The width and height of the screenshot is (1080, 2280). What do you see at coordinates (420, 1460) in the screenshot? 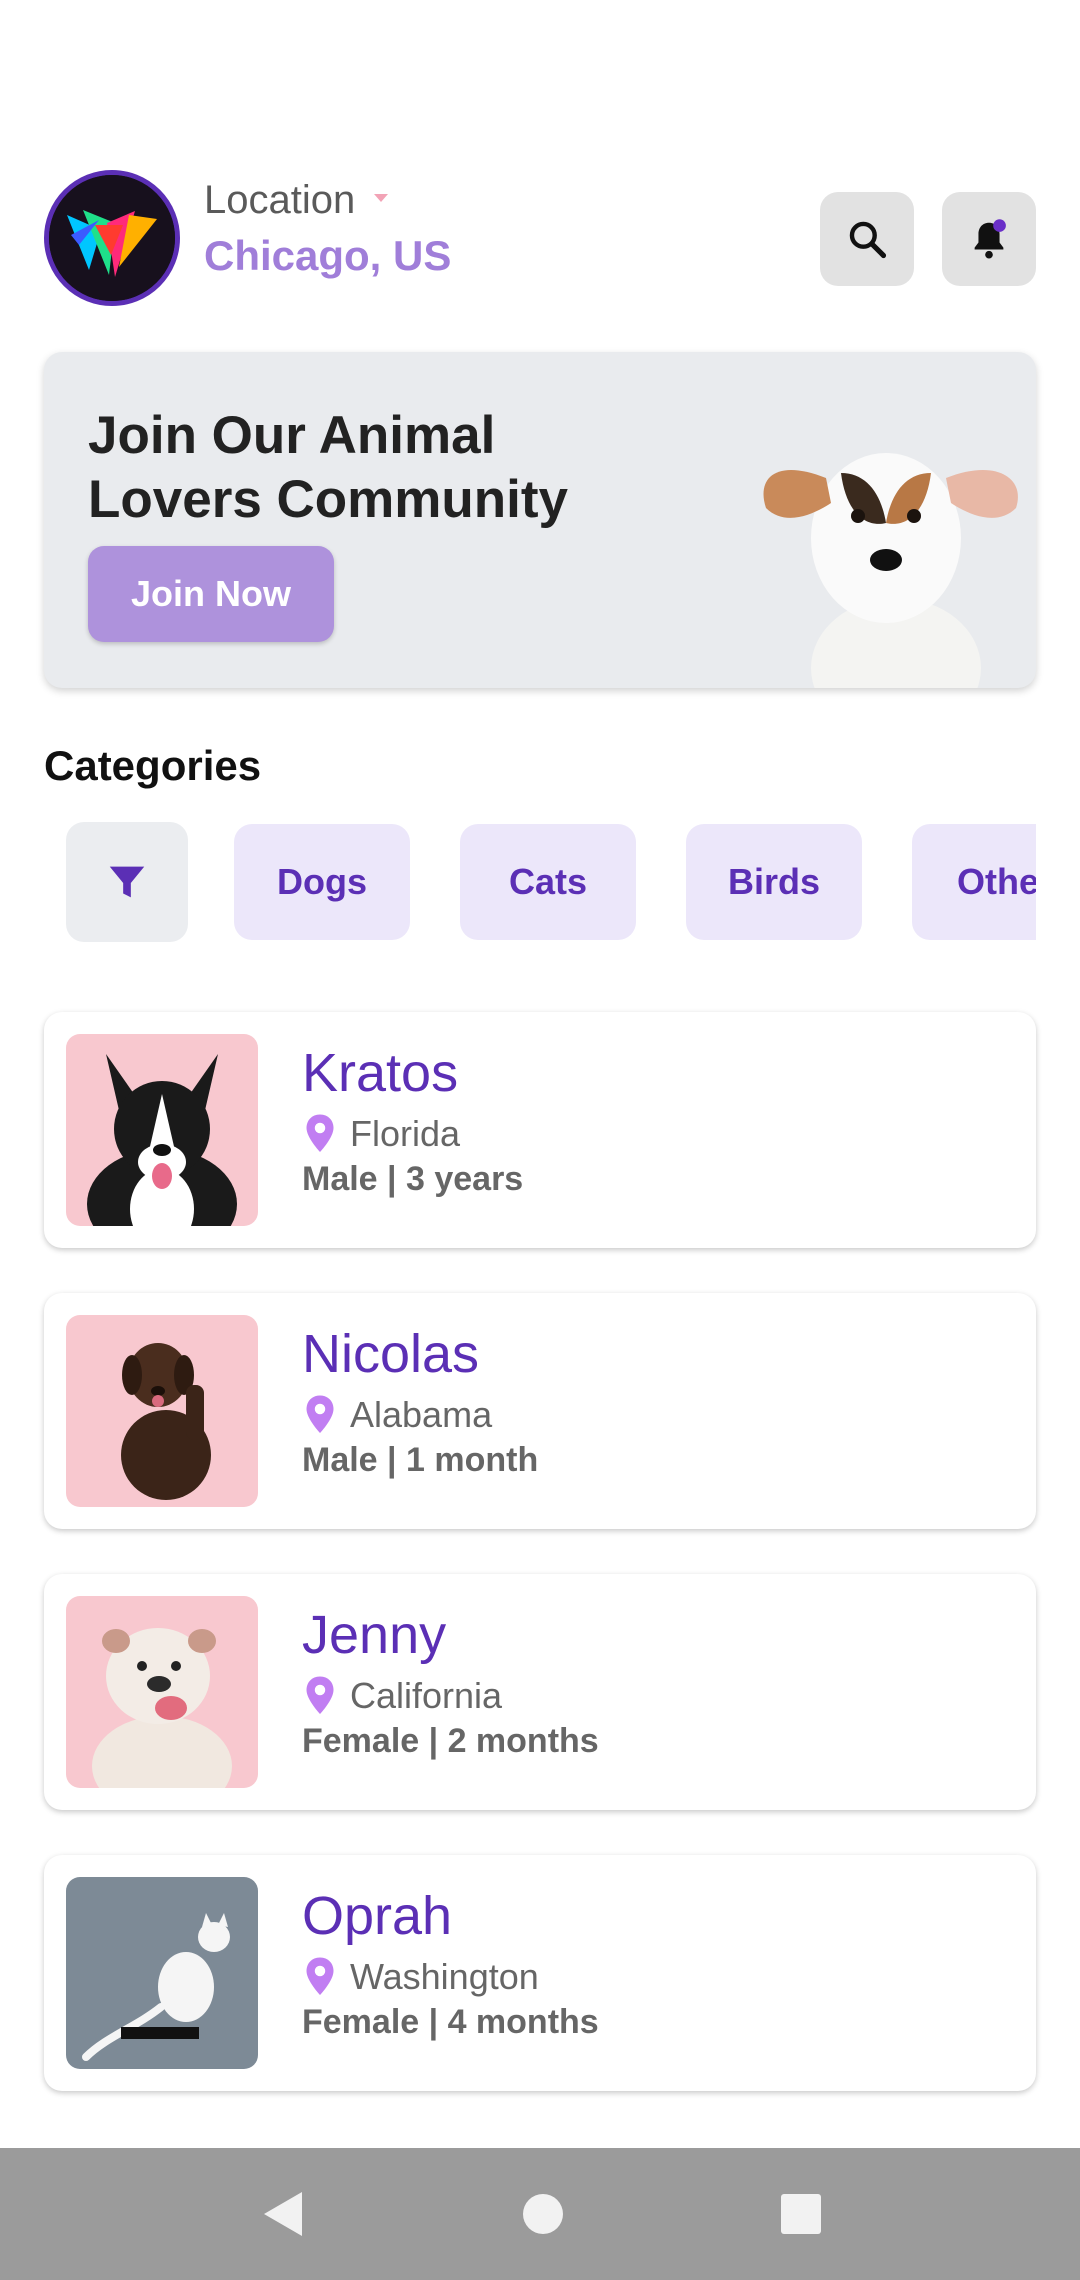
I see `pet-meta: Male | 1 month` at bounding box center [420, 1460].